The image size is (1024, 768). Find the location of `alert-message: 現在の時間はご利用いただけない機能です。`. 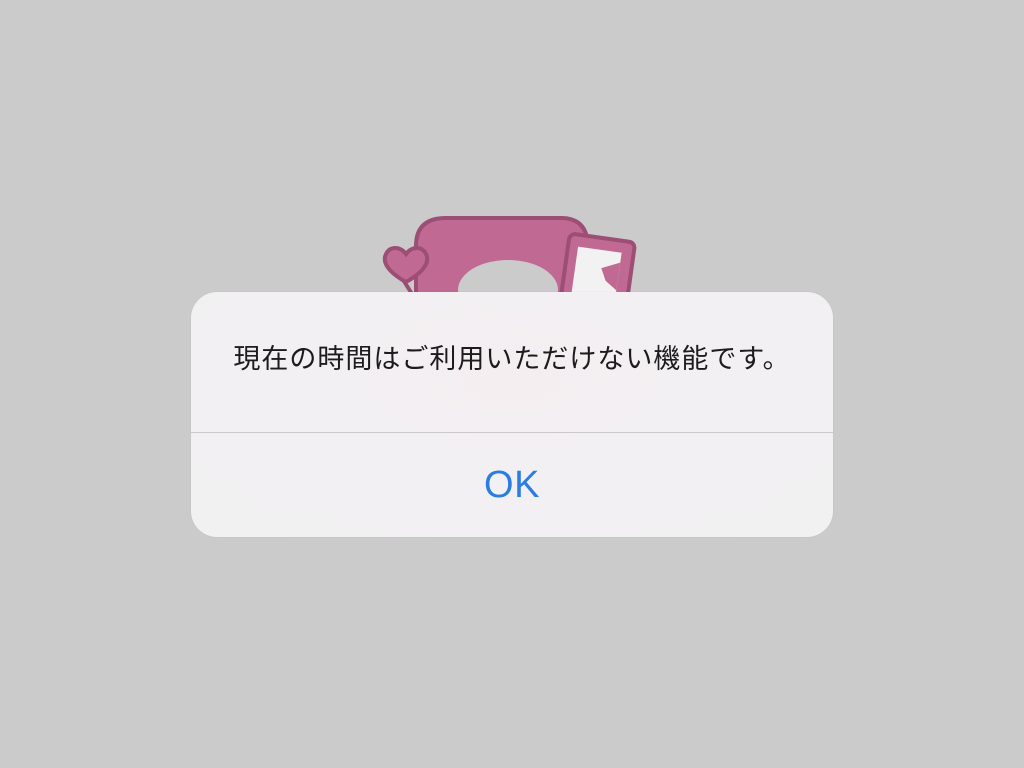

alert-message: 現在の時間はご利用いただけない機能です。 is located at coordinates (512, 359).